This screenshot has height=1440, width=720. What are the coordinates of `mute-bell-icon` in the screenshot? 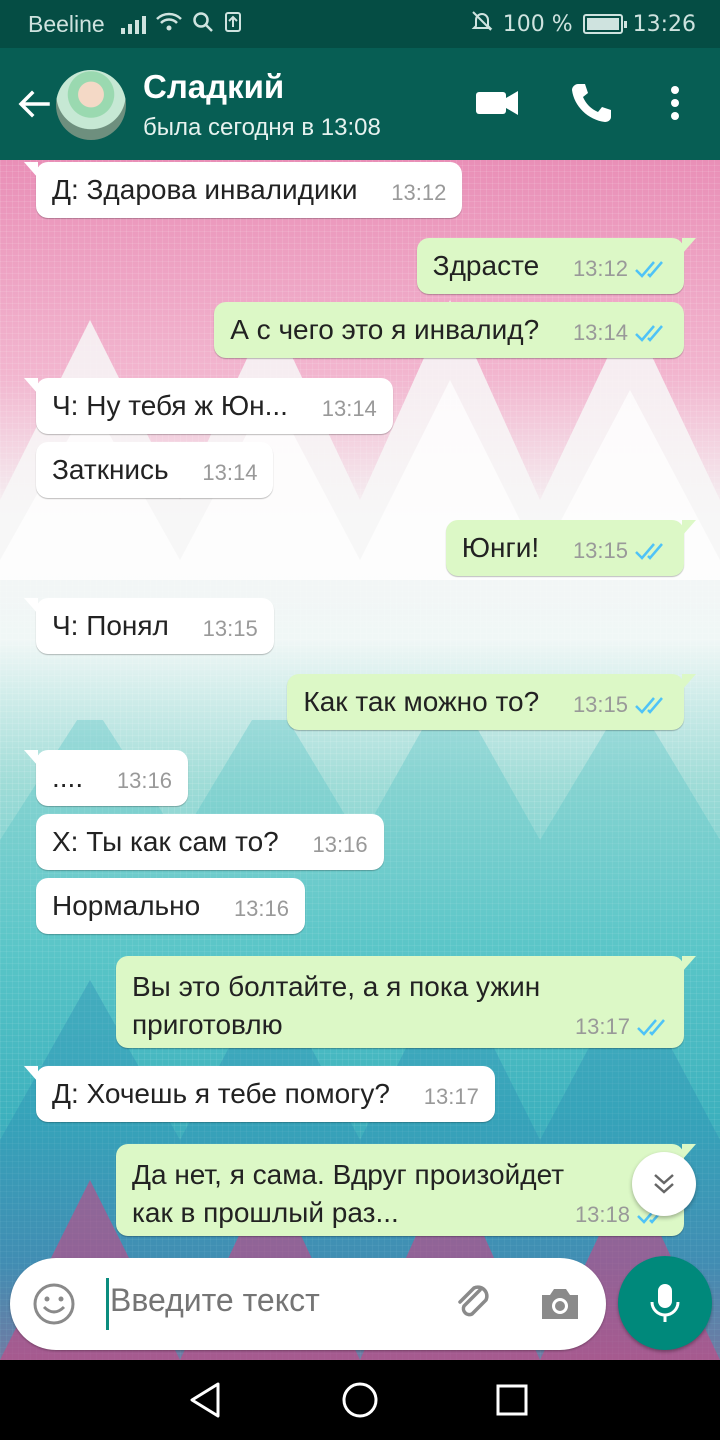 It's located at (482, 24).